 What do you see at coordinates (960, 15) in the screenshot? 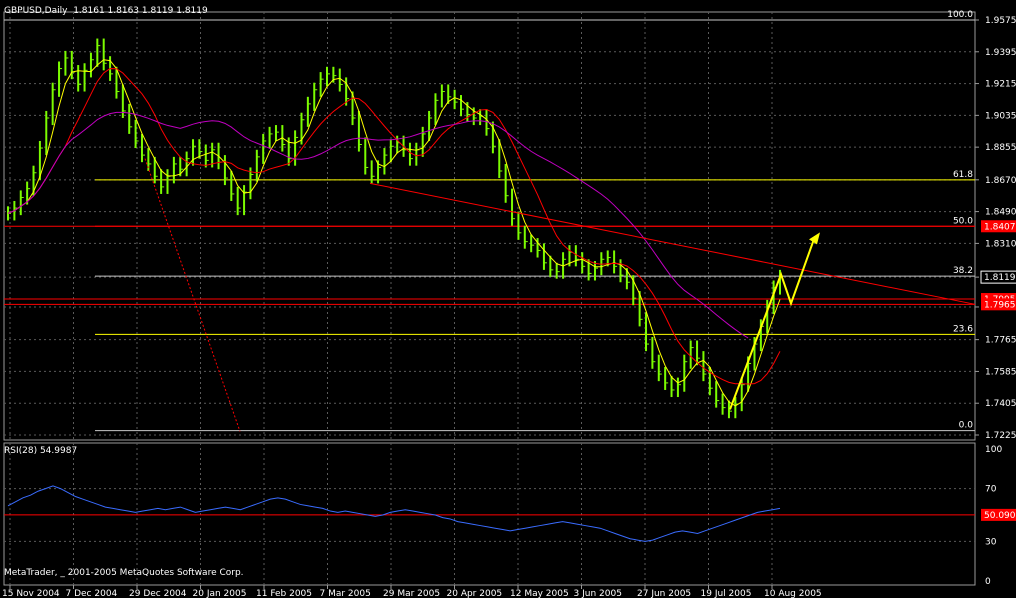
I see `fib-level-label: 100.0` at bounding box center [960, 15].